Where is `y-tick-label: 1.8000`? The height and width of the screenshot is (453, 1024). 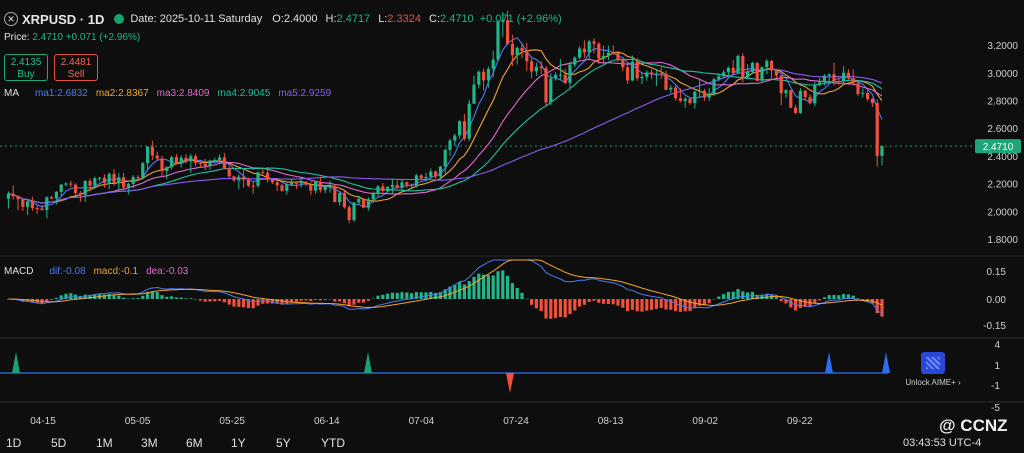 y-tick-label: 1.8000 is located at coordinates (1002, 240).